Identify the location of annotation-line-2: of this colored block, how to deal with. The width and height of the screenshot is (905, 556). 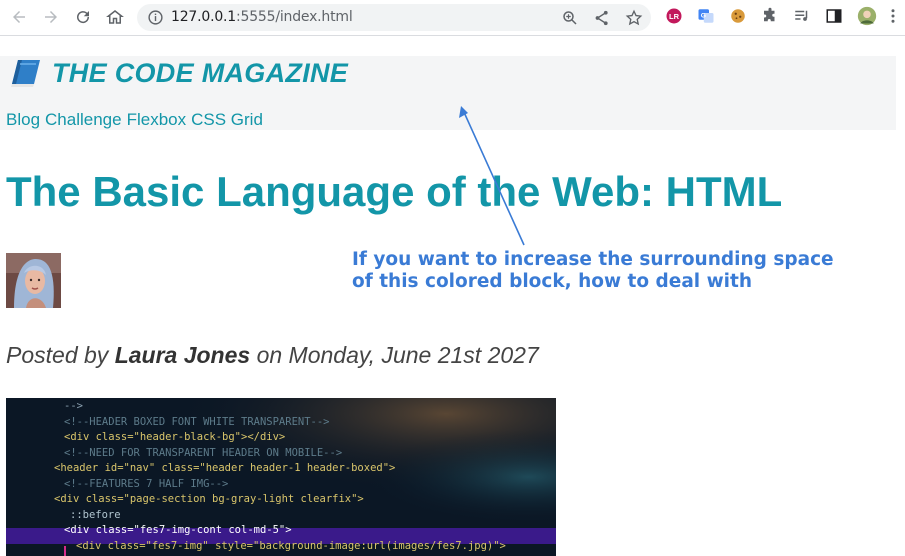
(552, 281).